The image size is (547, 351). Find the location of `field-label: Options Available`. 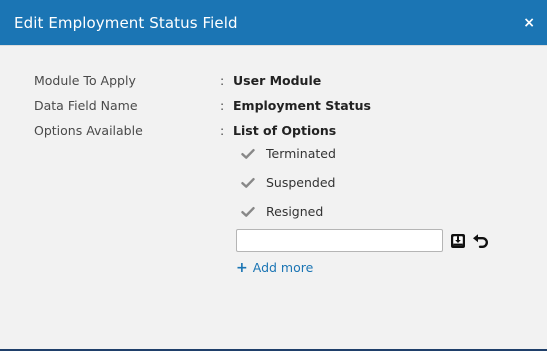

field-label: Options Available is located at coordinates (88, 130).